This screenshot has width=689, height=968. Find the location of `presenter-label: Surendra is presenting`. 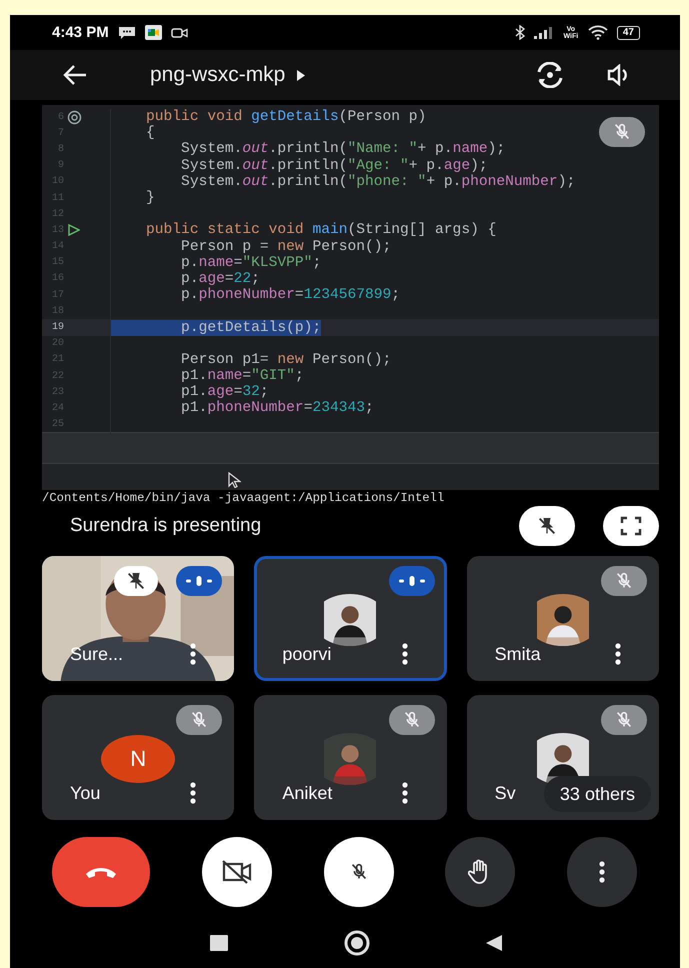

presenter-label: Surendra is presenting is located at coordinates (166, 526).